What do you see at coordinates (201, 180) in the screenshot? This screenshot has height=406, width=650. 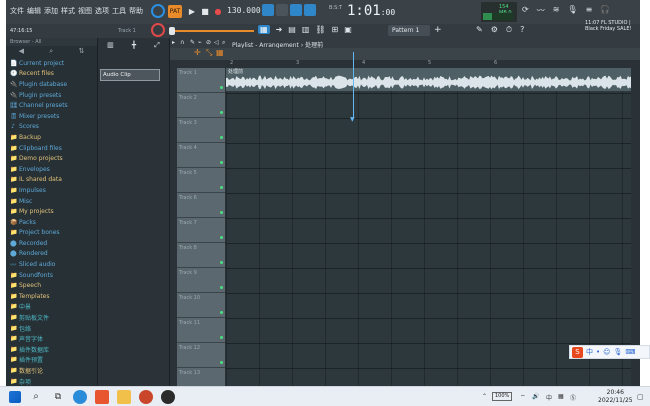 I see `track-header: Track 5` at bounding box center [201, 180].